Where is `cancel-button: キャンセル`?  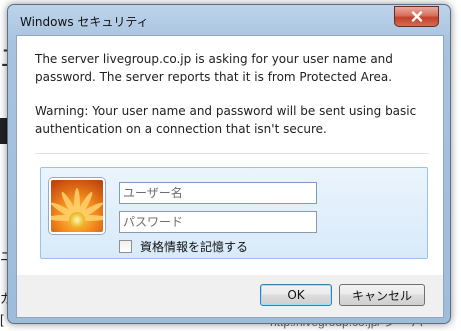 cancel-button: キャンセル is located at coordinates (382, 295).